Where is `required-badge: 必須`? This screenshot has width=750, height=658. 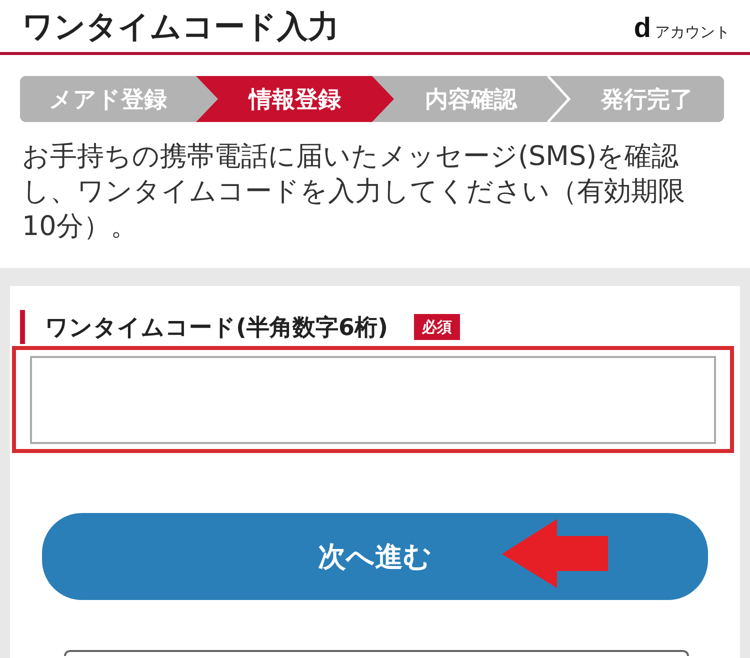
required-badge: 必須 is located at coordinates (437, 327).